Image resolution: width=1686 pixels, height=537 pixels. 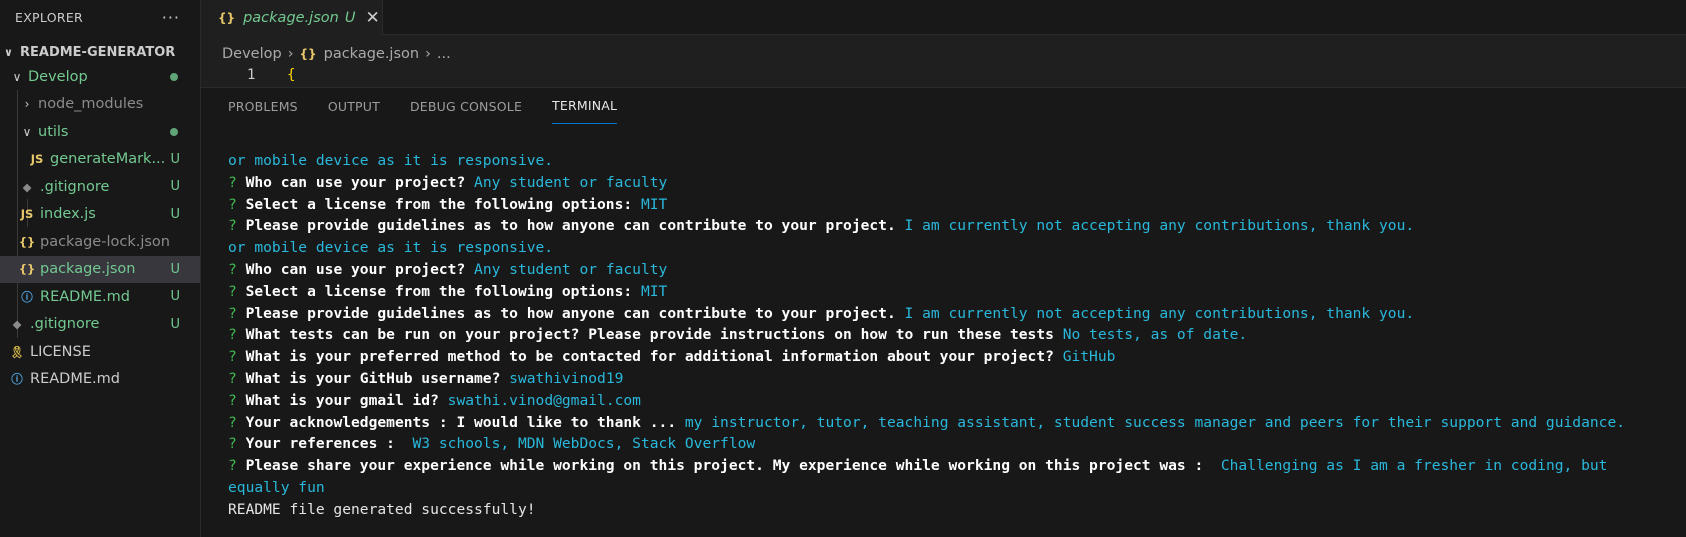 I want to click on terminal-line: equally fun, so click(x=952, y=488).